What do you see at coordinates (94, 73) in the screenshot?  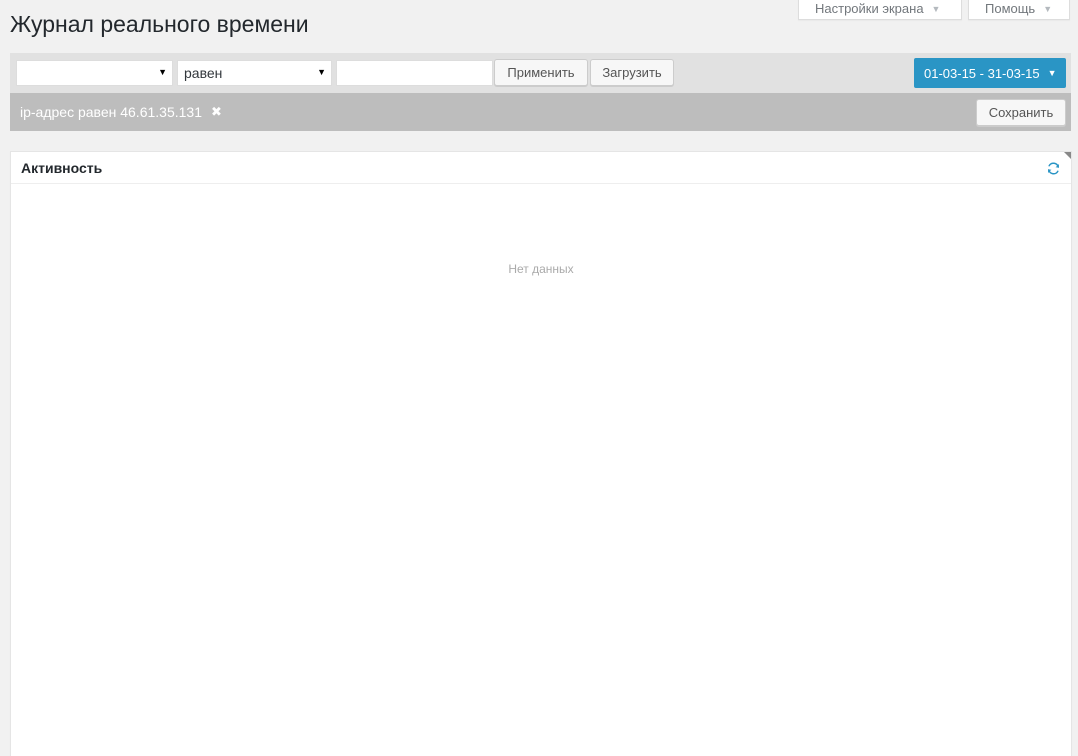 I see `filter-field-select: ▼` at bounding box center [94, 73].